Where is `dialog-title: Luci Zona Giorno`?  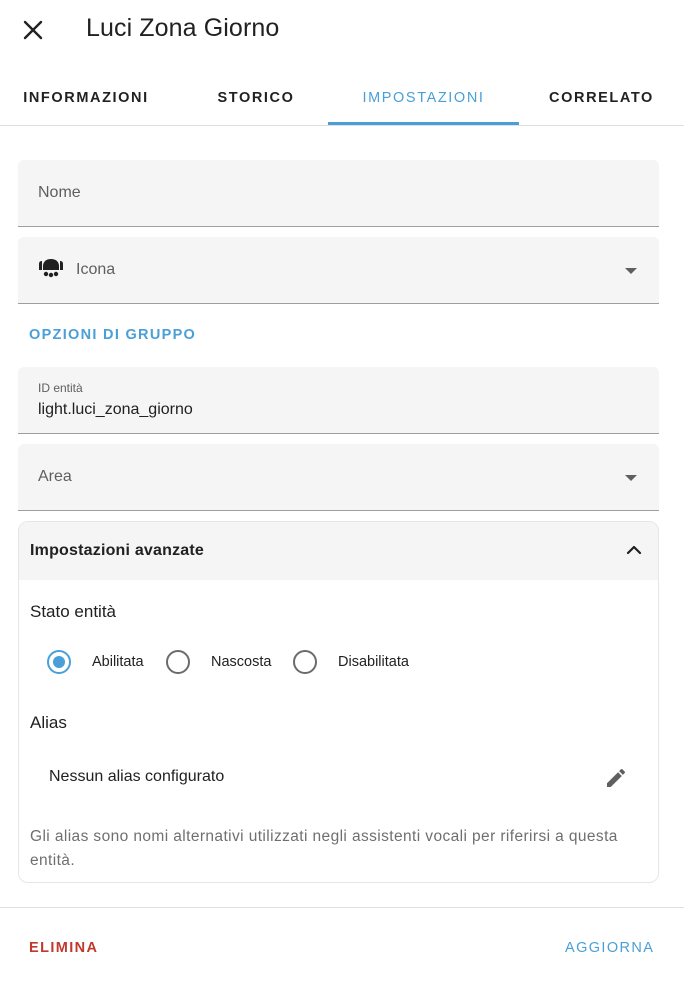
dialog-title: Luci Zona Giorno is located at coordinates (183, 28).